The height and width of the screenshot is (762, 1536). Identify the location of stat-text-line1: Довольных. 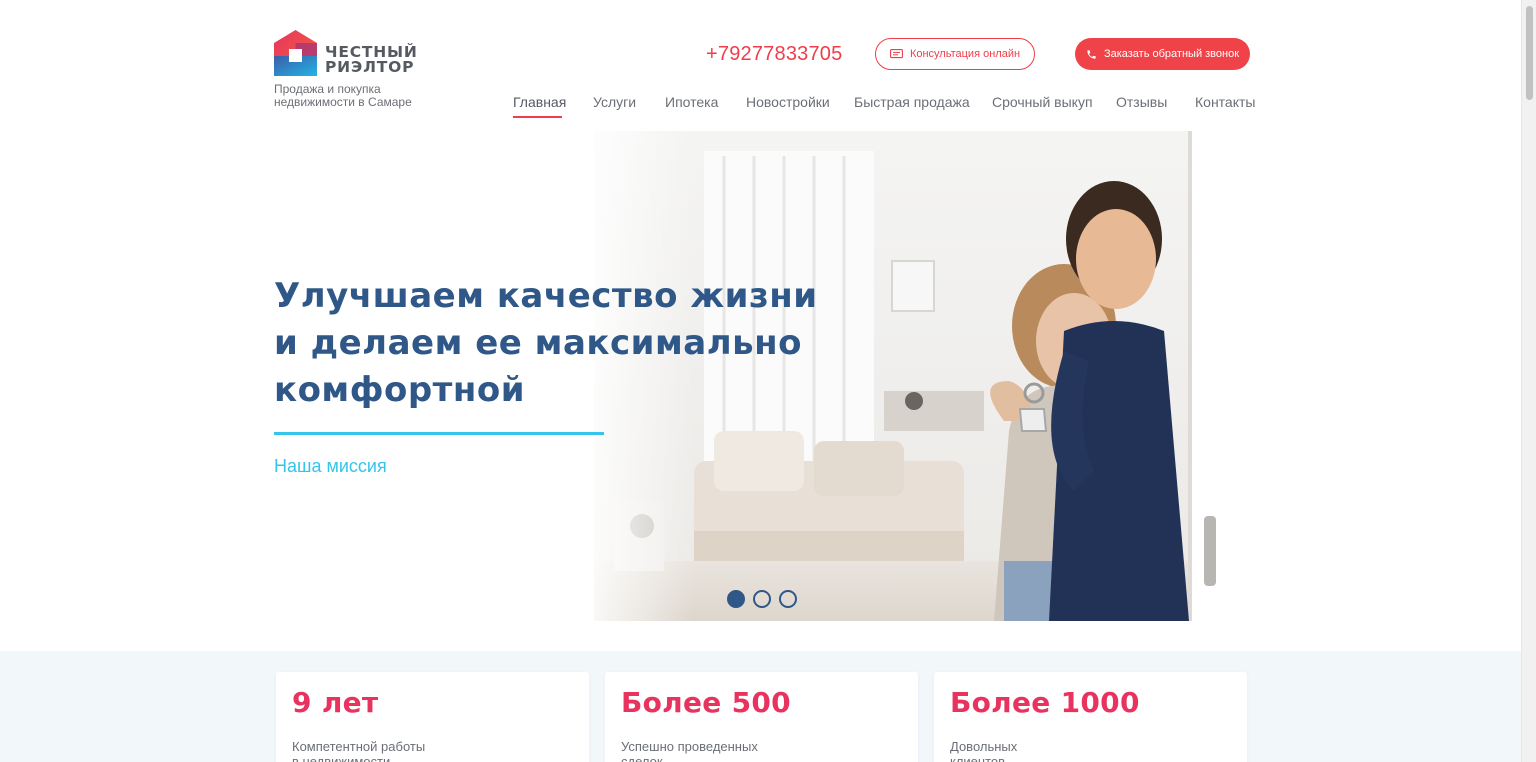
(984, 746).